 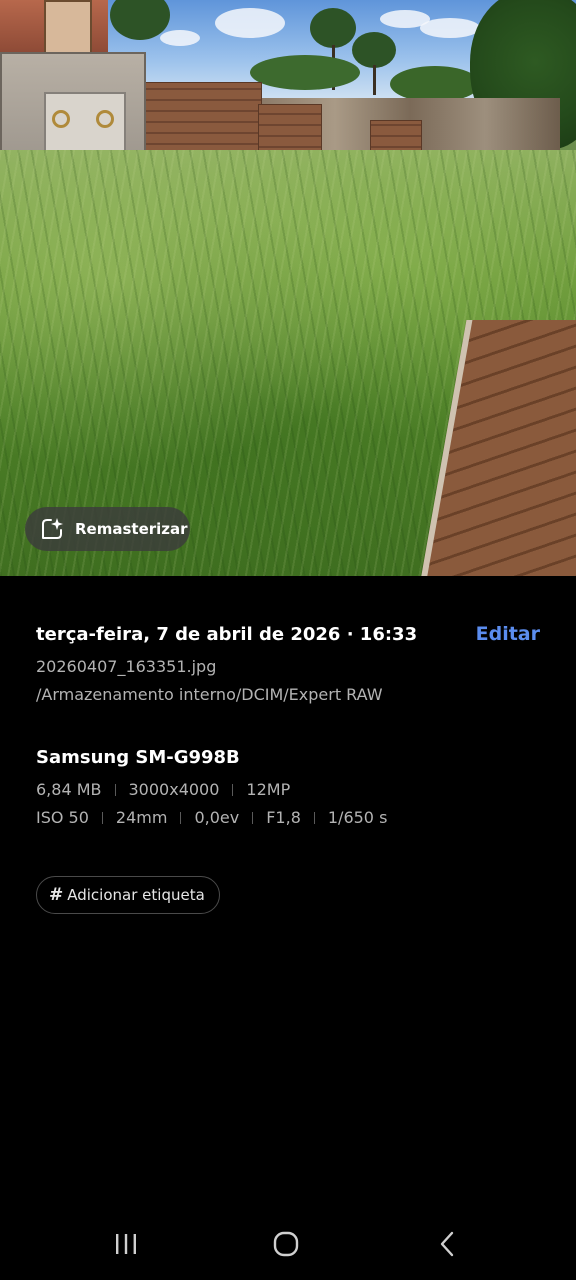 I want to click on file-name: 20260407_163351.jpg, so click(x=126, y=666).